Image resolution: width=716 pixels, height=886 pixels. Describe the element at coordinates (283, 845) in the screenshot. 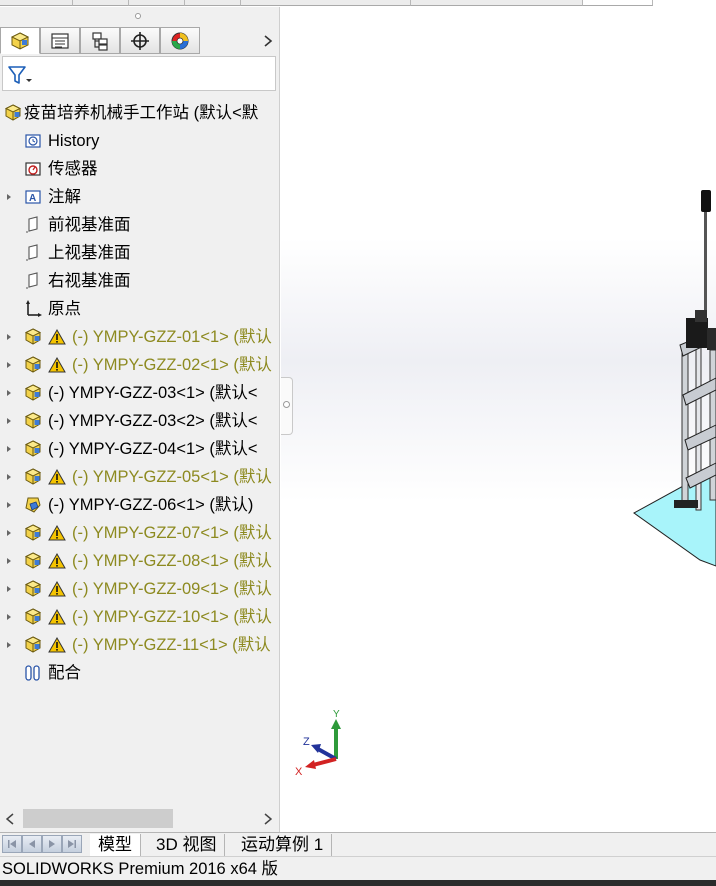

I see `tab-motion-study-1: 运动算例 1` at that location.